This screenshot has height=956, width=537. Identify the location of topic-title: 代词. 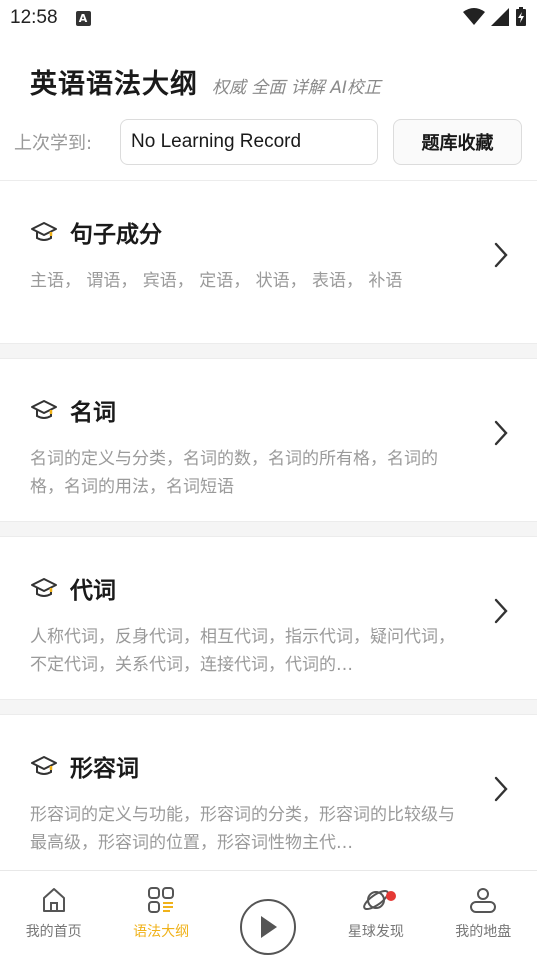
(93, 591).